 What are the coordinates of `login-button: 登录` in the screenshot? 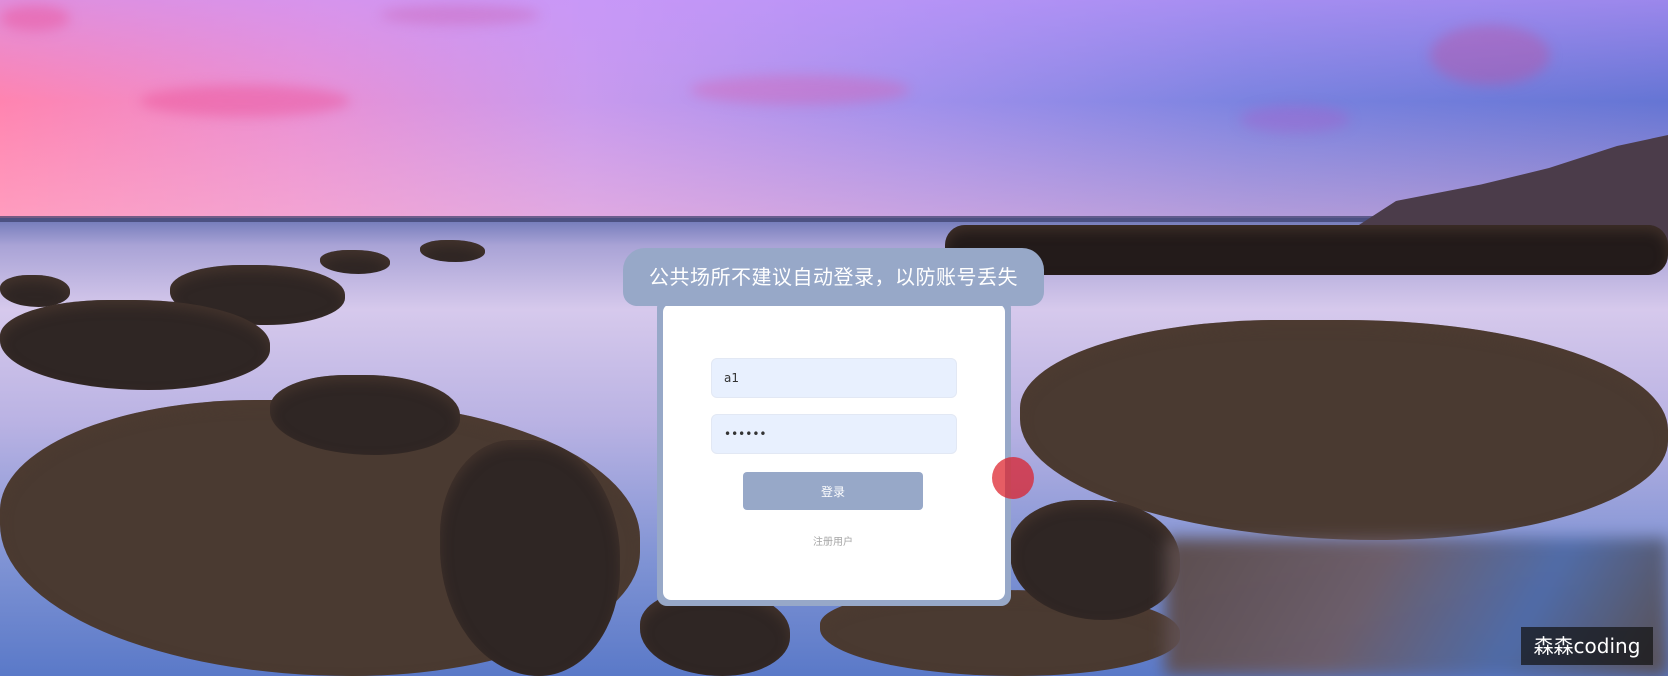 It's located at (833, 491).